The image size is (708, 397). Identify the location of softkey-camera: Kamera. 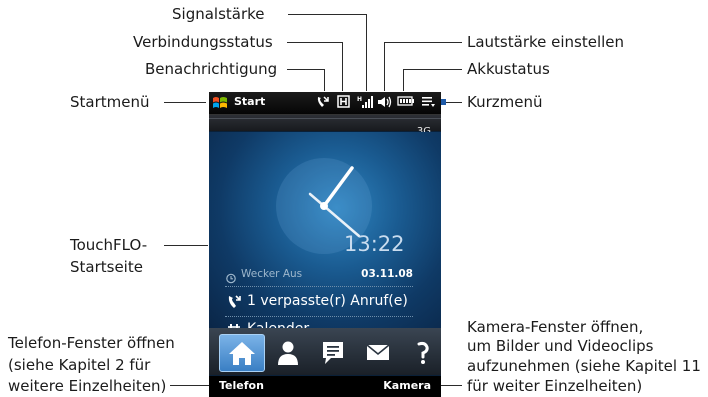
(407, 385).